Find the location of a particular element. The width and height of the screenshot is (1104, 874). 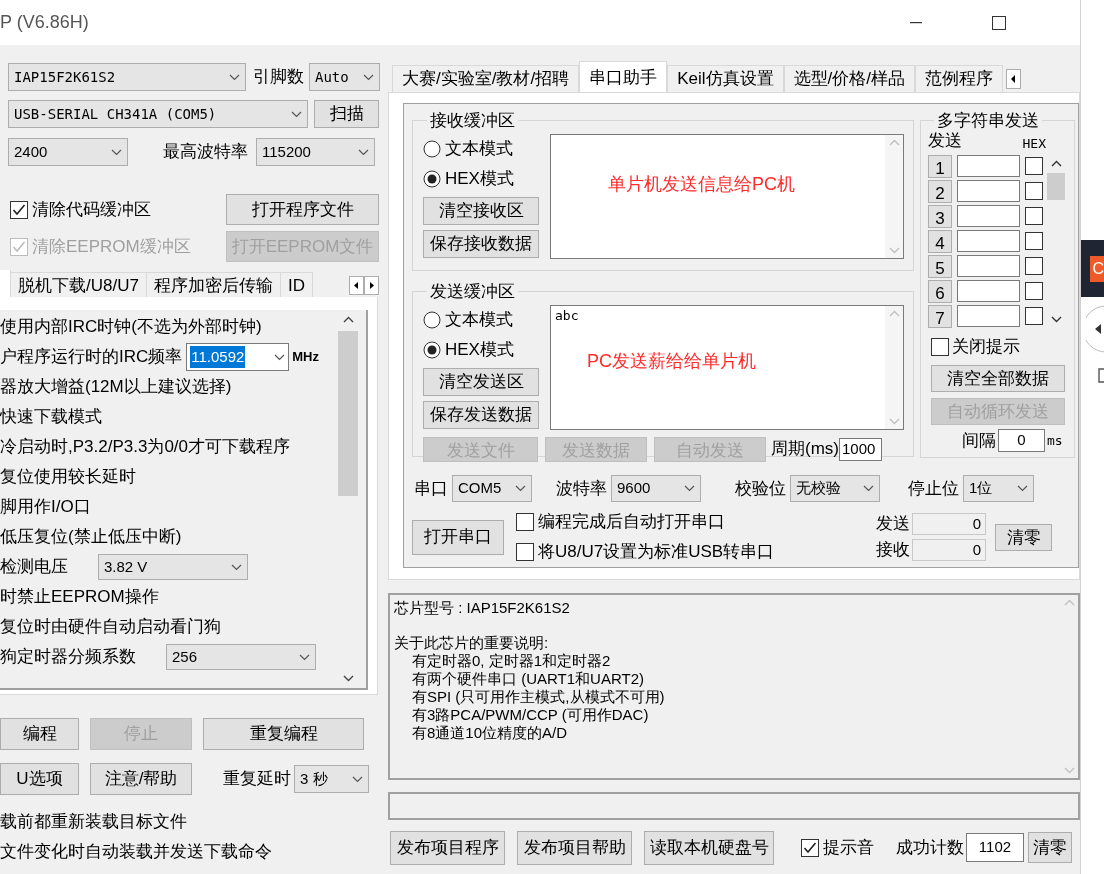

dropdown: 1位 is located at coordinates (998, 488).